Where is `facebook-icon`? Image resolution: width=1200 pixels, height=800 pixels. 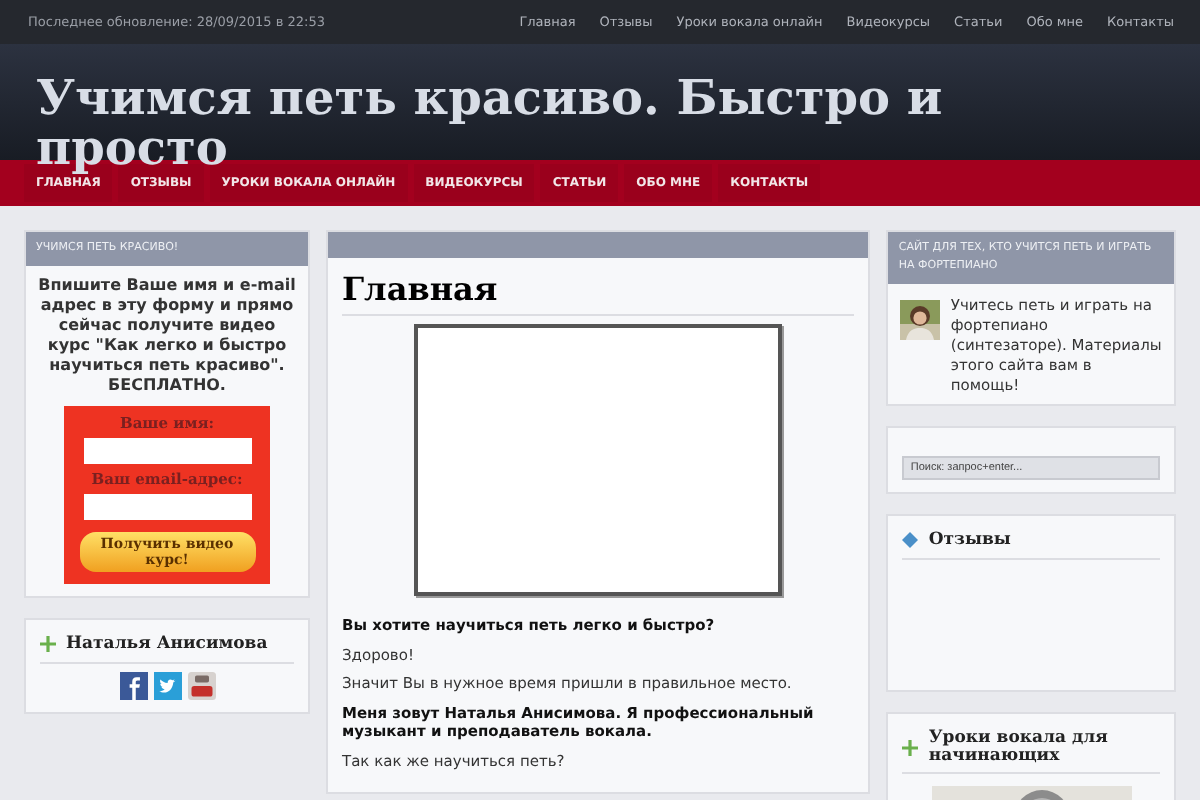
facebook-icon is located at coordinates (133, 685).